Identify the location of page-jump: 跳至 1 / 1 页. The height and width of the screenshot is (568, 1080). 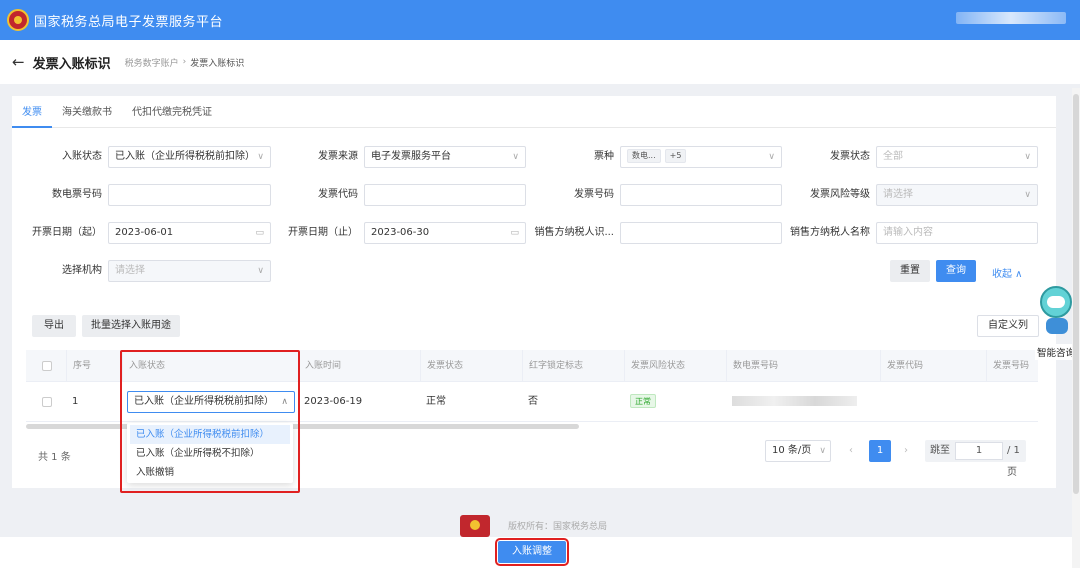
(975, 459).